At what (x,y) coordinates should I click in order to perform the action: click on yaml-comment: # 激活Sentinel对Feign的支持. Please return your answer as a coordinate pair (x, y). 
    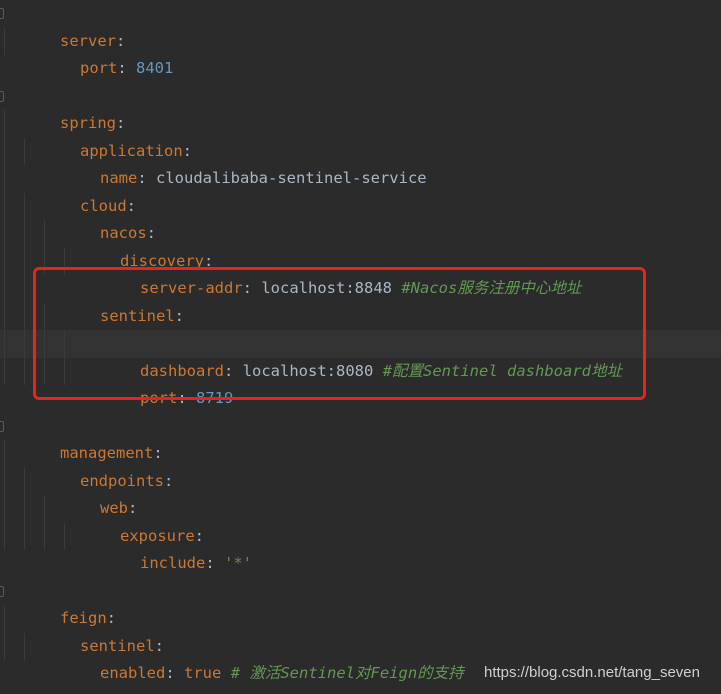
    Looking at the image, I should click on (347, 673).